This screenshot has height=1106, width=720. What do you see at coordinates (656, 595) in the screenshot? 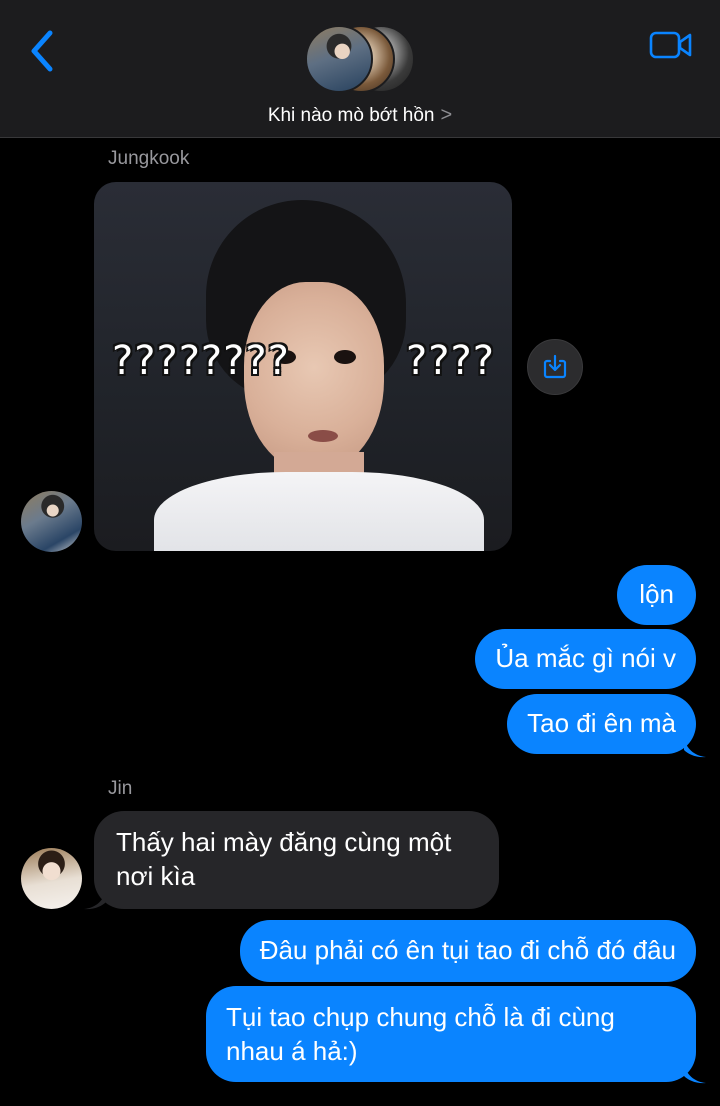
I see `outgoing-message: lộn` at bounding box center [656, 595].